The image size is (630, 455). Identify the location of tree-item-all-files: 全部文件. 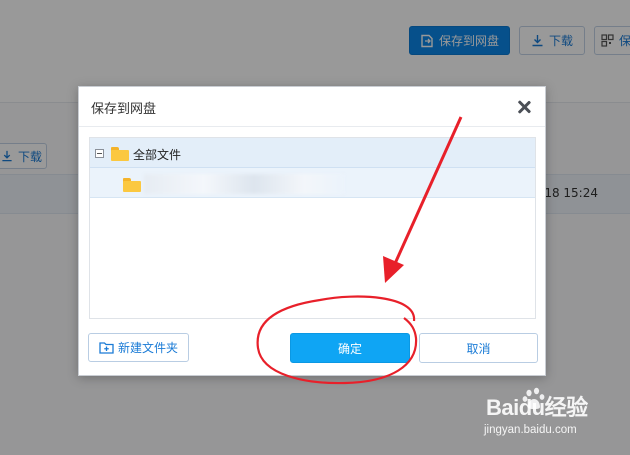
(312, 153).